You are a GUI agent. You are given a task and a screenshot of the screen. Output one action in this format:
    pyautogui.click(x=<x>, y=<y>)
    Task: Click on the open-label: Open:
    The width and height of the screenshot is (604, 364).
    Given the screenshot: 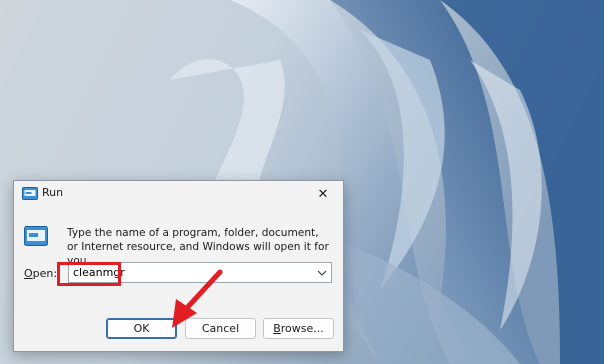 What is the action you would take?
    pyautogui.click(x=40, y=273)
    